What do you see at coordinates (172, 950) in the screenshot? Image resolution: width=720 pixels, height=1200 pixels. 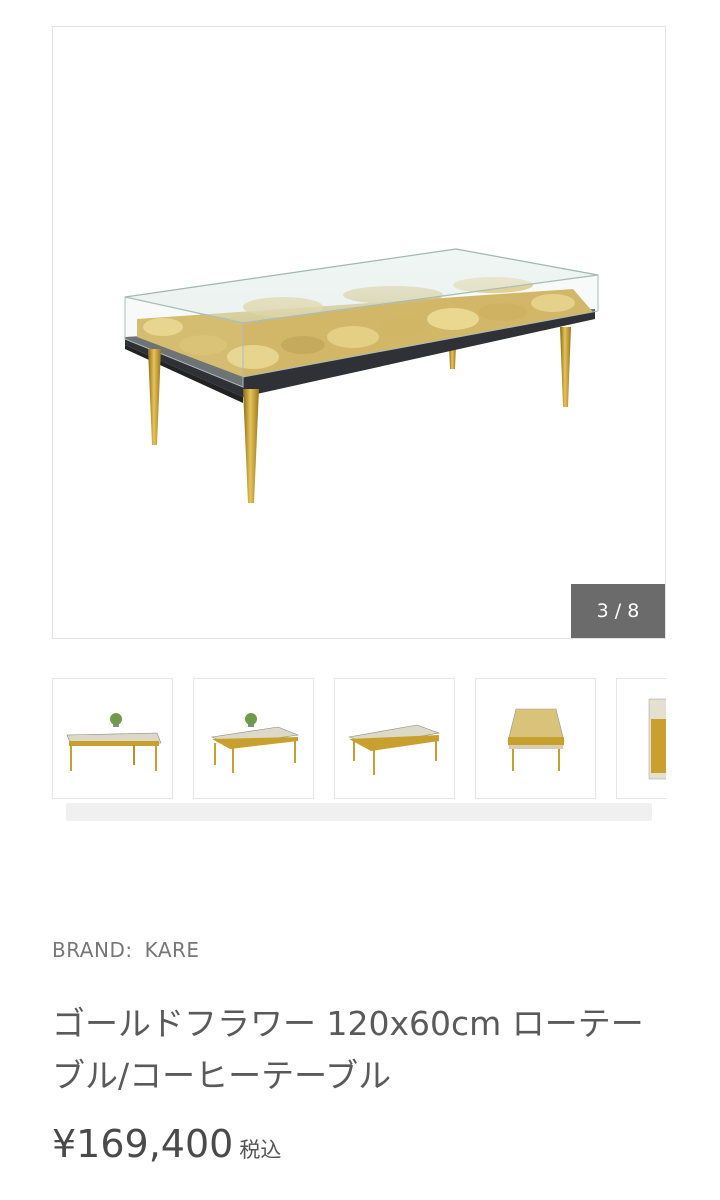 I see `brand-name-link: KARE` at bounding box center [172, 950].